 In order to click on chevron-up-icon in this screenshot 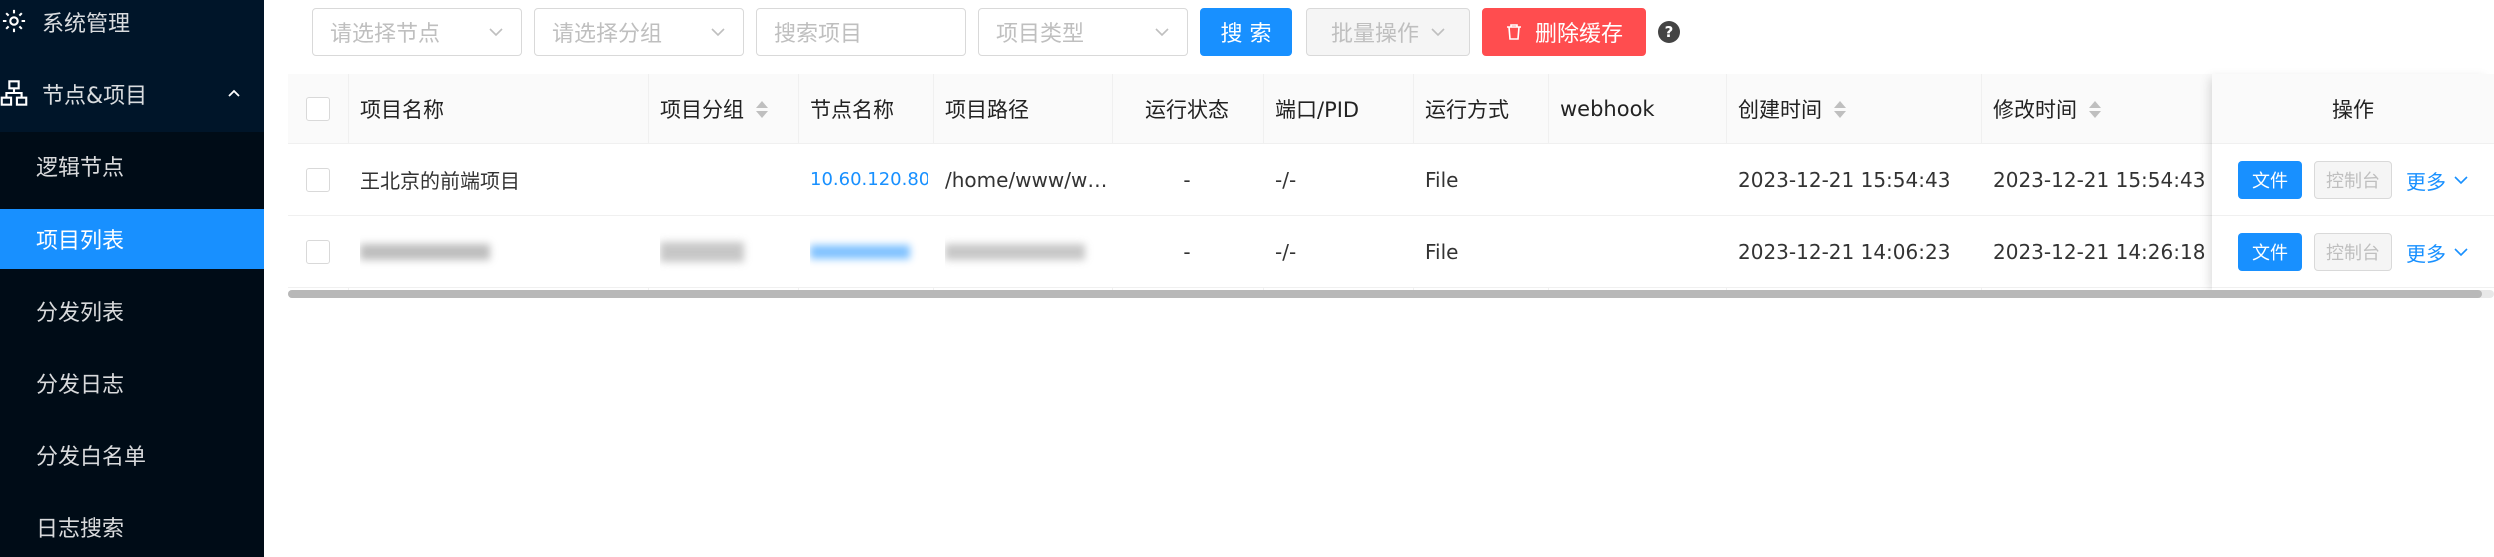, I will do `click(234, 93)`.